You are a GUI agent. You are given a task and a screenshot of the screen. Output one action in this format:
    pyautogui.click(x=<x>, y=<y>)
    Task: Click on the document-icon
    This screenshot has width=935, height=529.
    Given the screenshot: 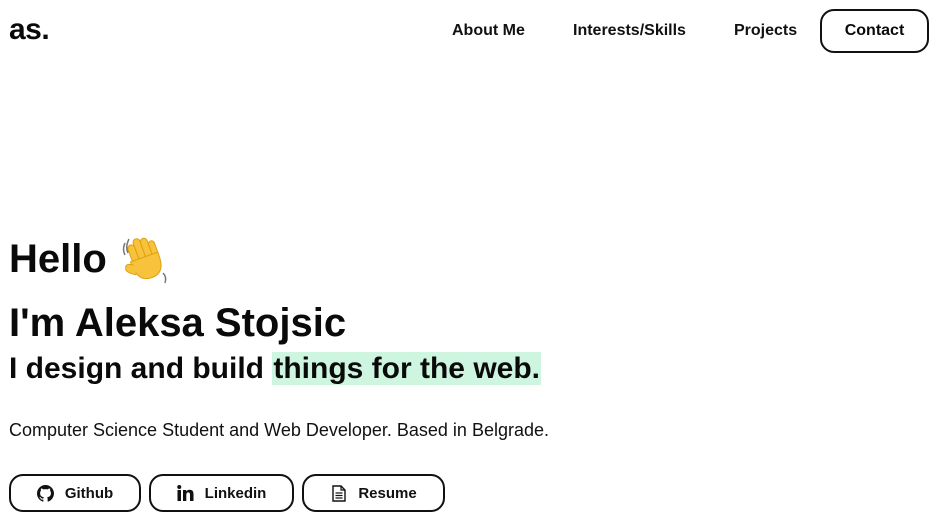 What is the action you would take?
    pyautogui.click(x=339, y=493)
    